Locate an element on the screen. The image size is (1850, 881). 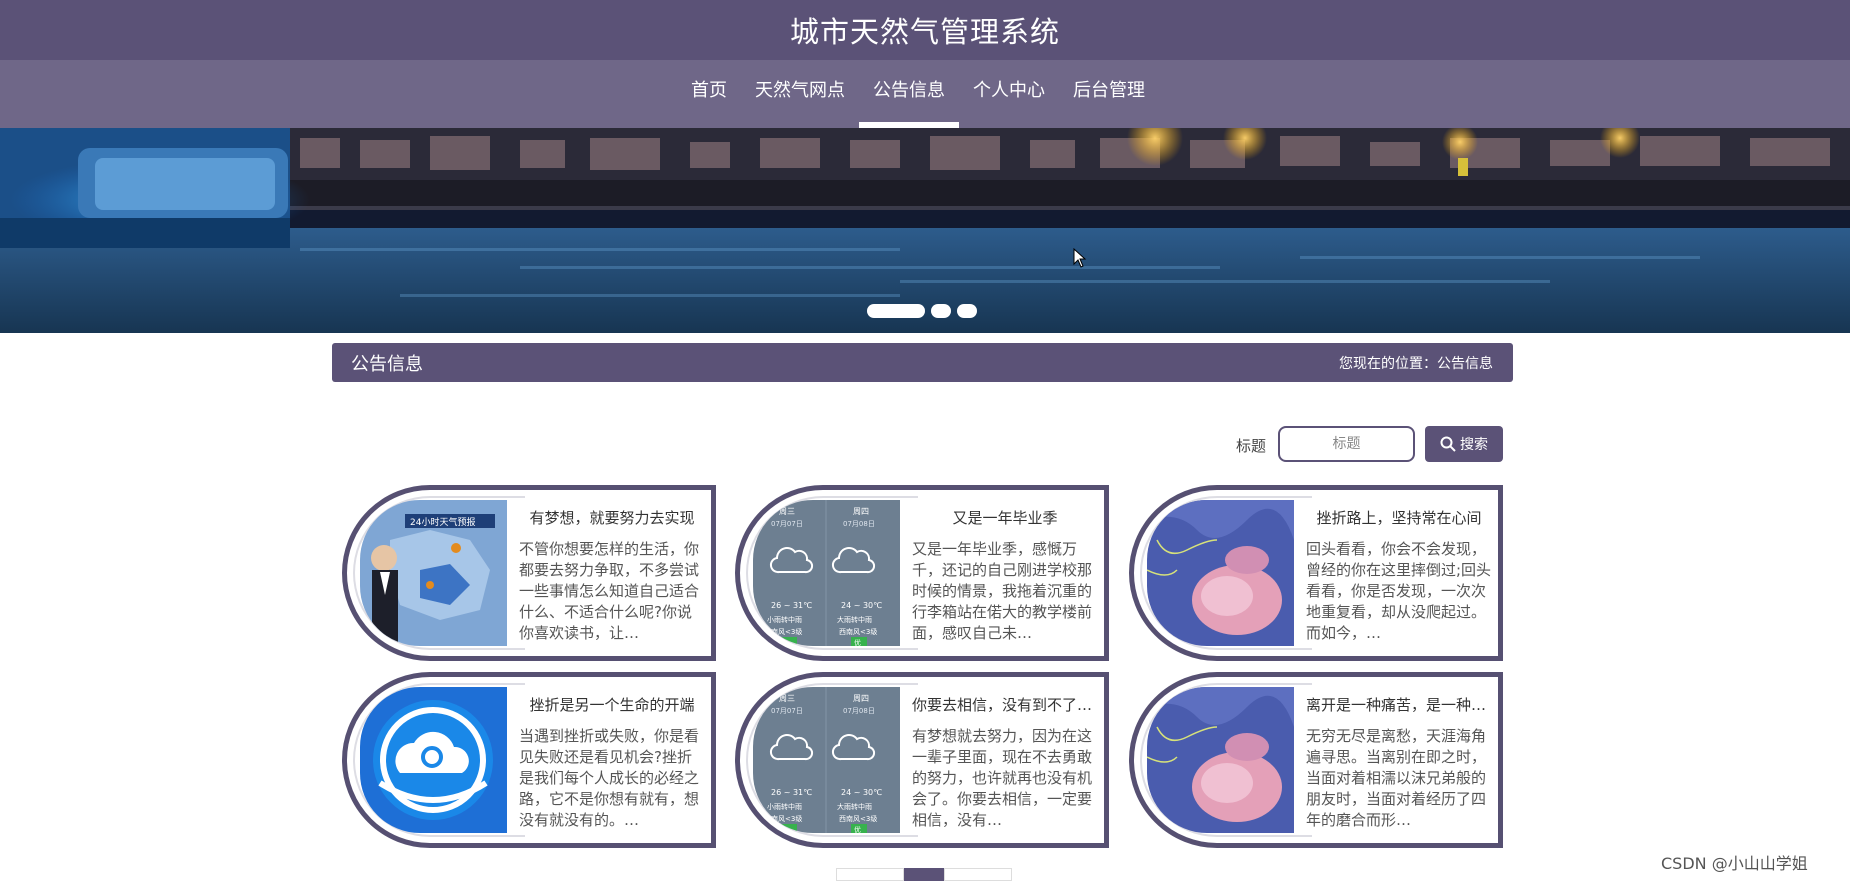
title-search-input is located at coordinates (1346, 444).